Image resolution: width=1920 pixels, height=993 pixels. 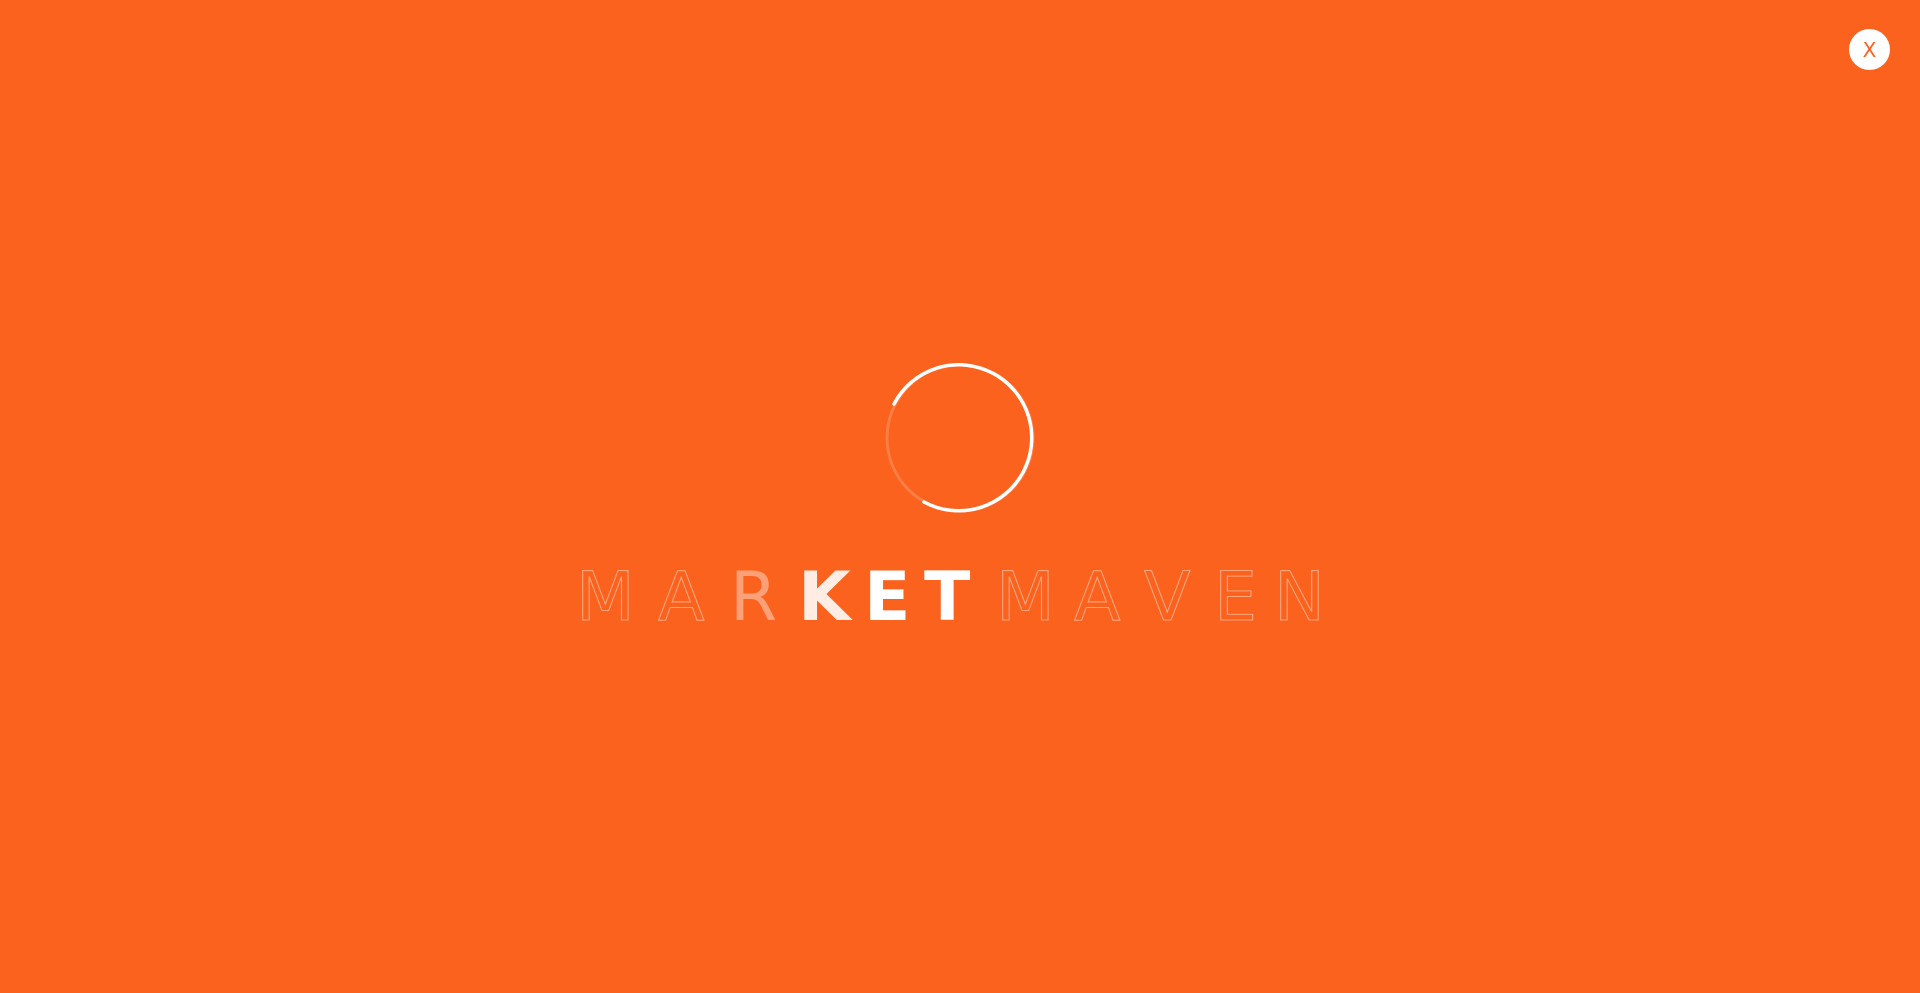 I want to click on close-button: X, so click(x=1869, y=49).